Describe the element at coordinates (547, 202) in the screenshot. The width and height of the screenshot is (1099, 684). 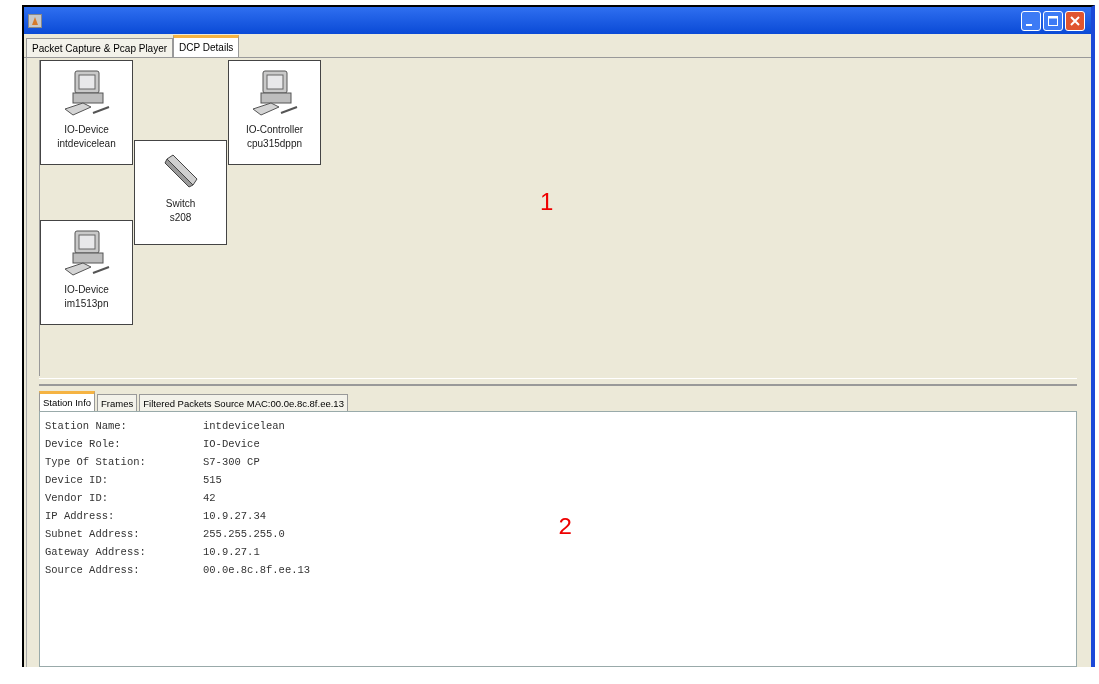
I see `annotation-number: 1` at that location.